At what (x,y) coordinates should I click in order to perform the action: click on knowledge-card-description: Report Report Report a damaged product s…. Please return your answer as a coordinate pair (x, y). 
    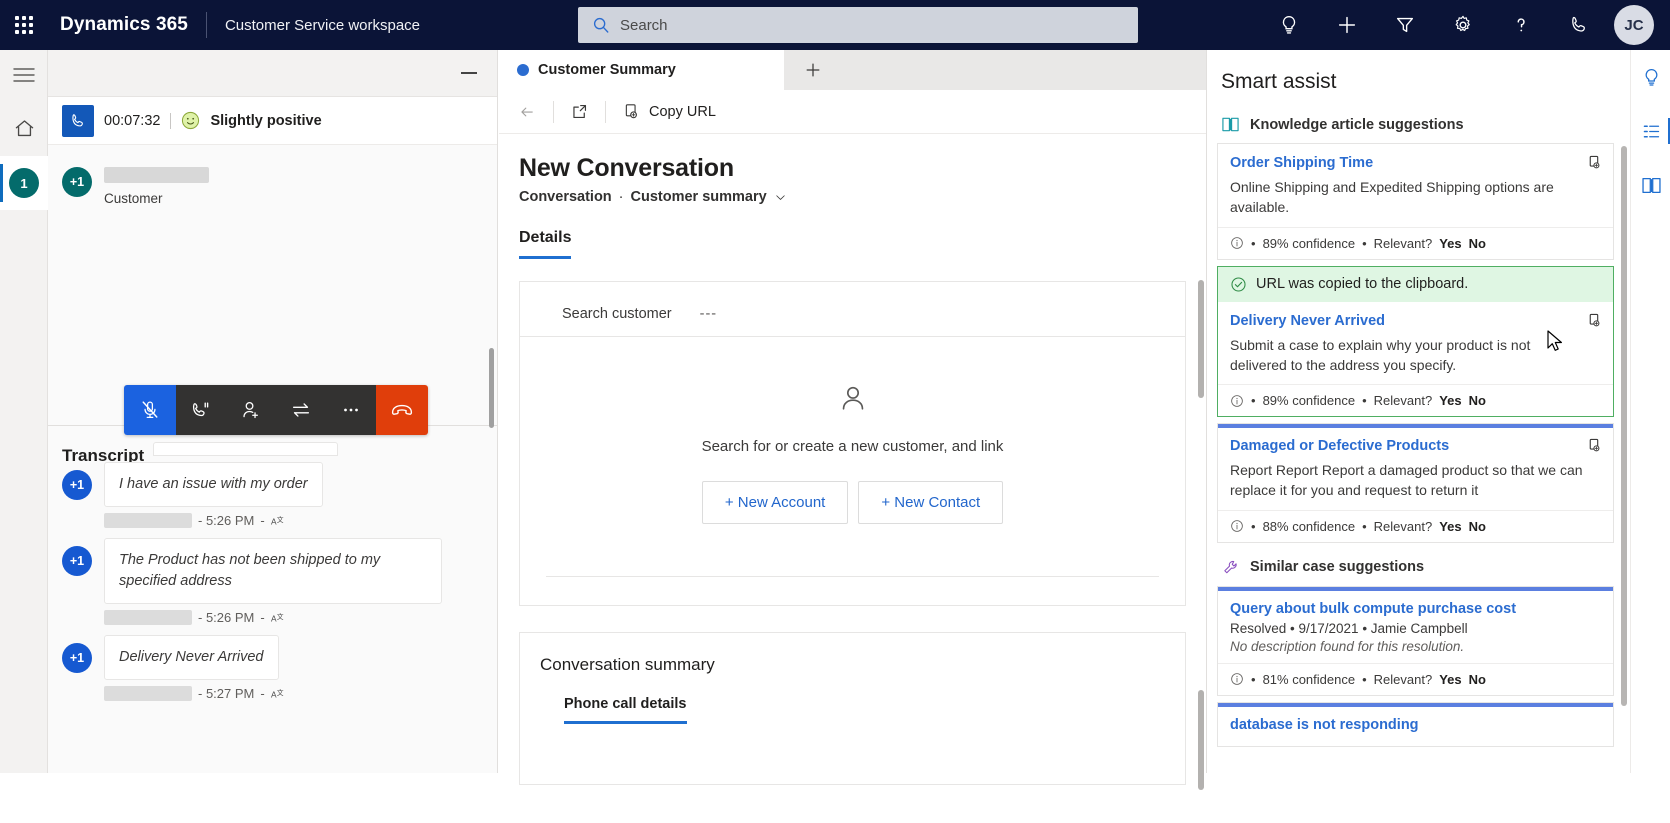
    Looking at the image, I should click on (1406, 480).